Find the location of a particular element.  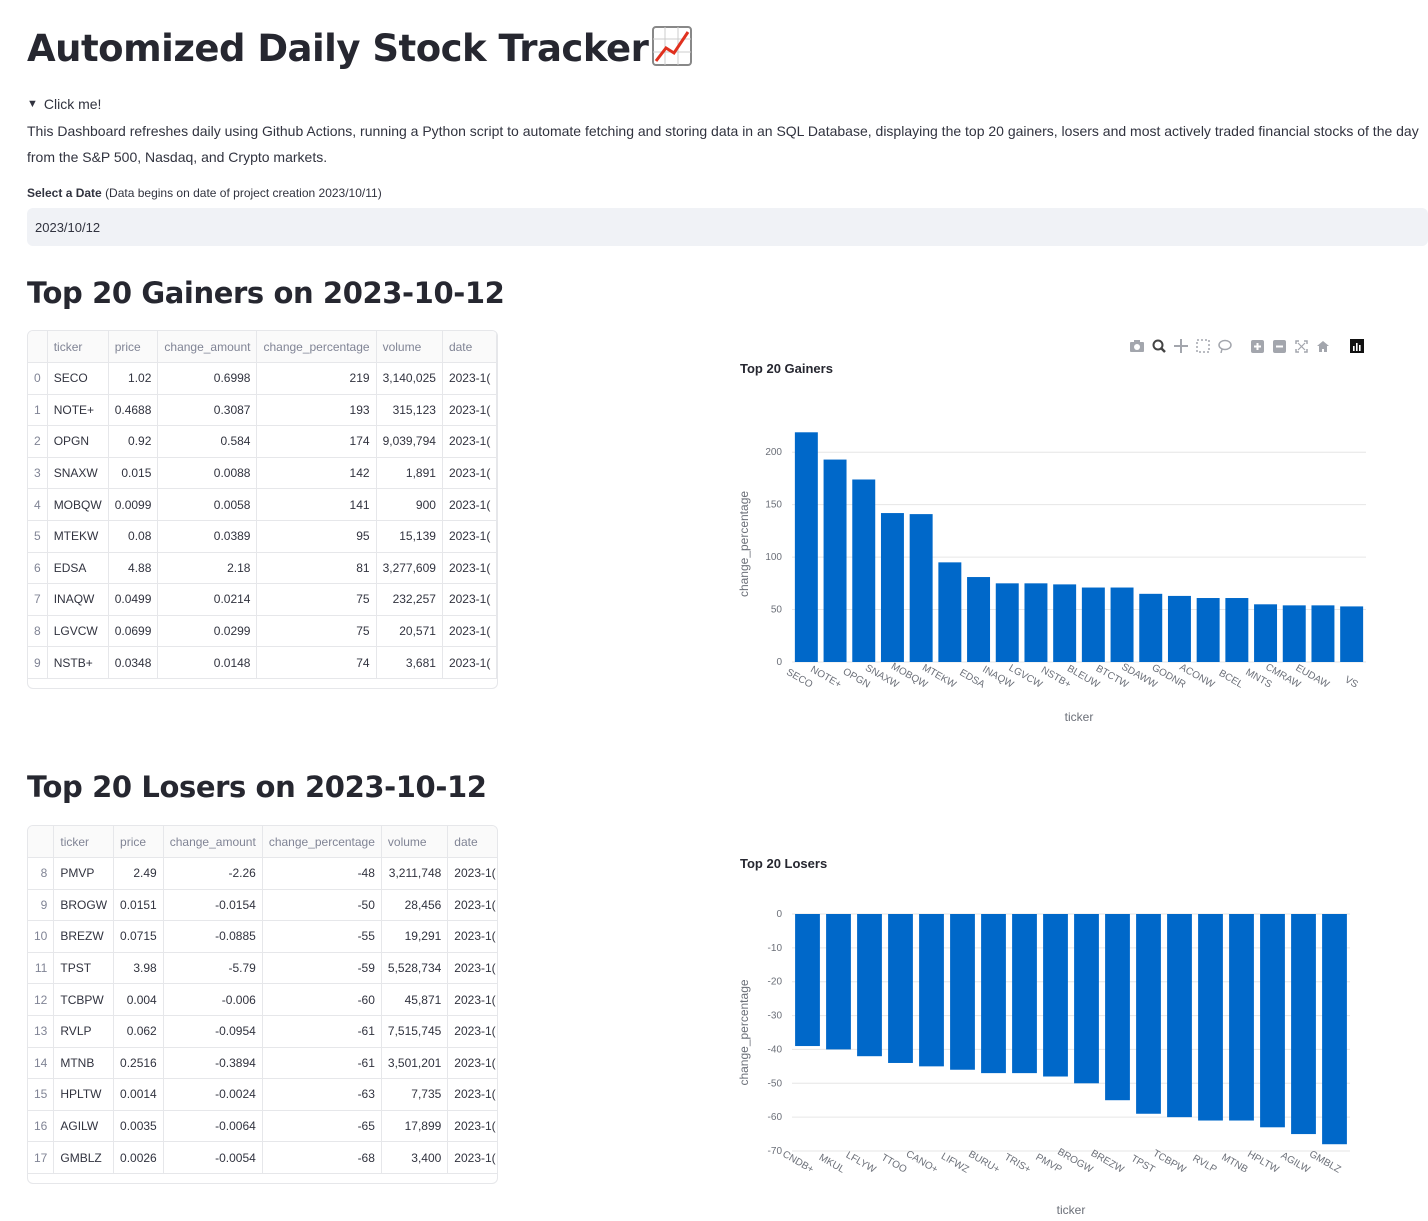

table-row: 1 NOTE+ 0.4688 0.3087 193 315,123 2023-1( is located at coordinates (262, 410).